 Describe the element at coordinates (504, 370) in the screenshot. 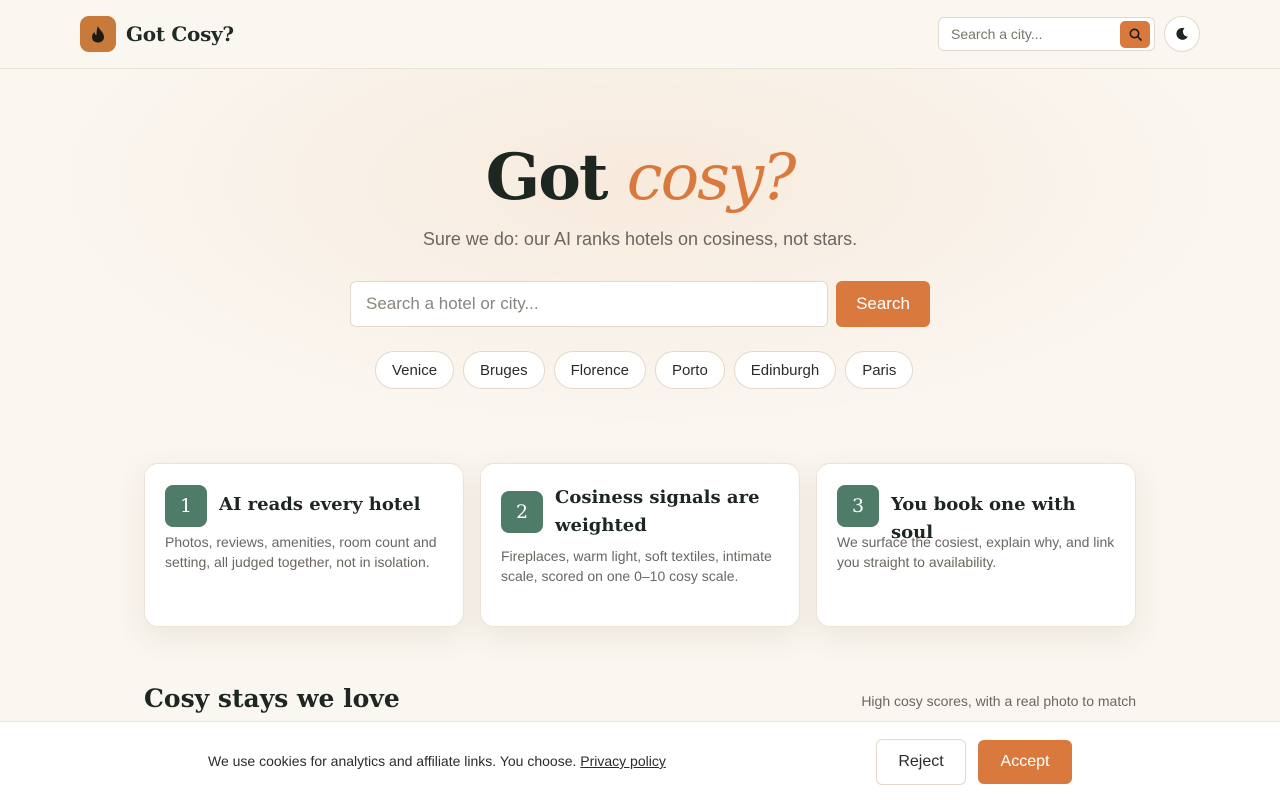

I see `city-chip-bruges: Bruges` at that location.